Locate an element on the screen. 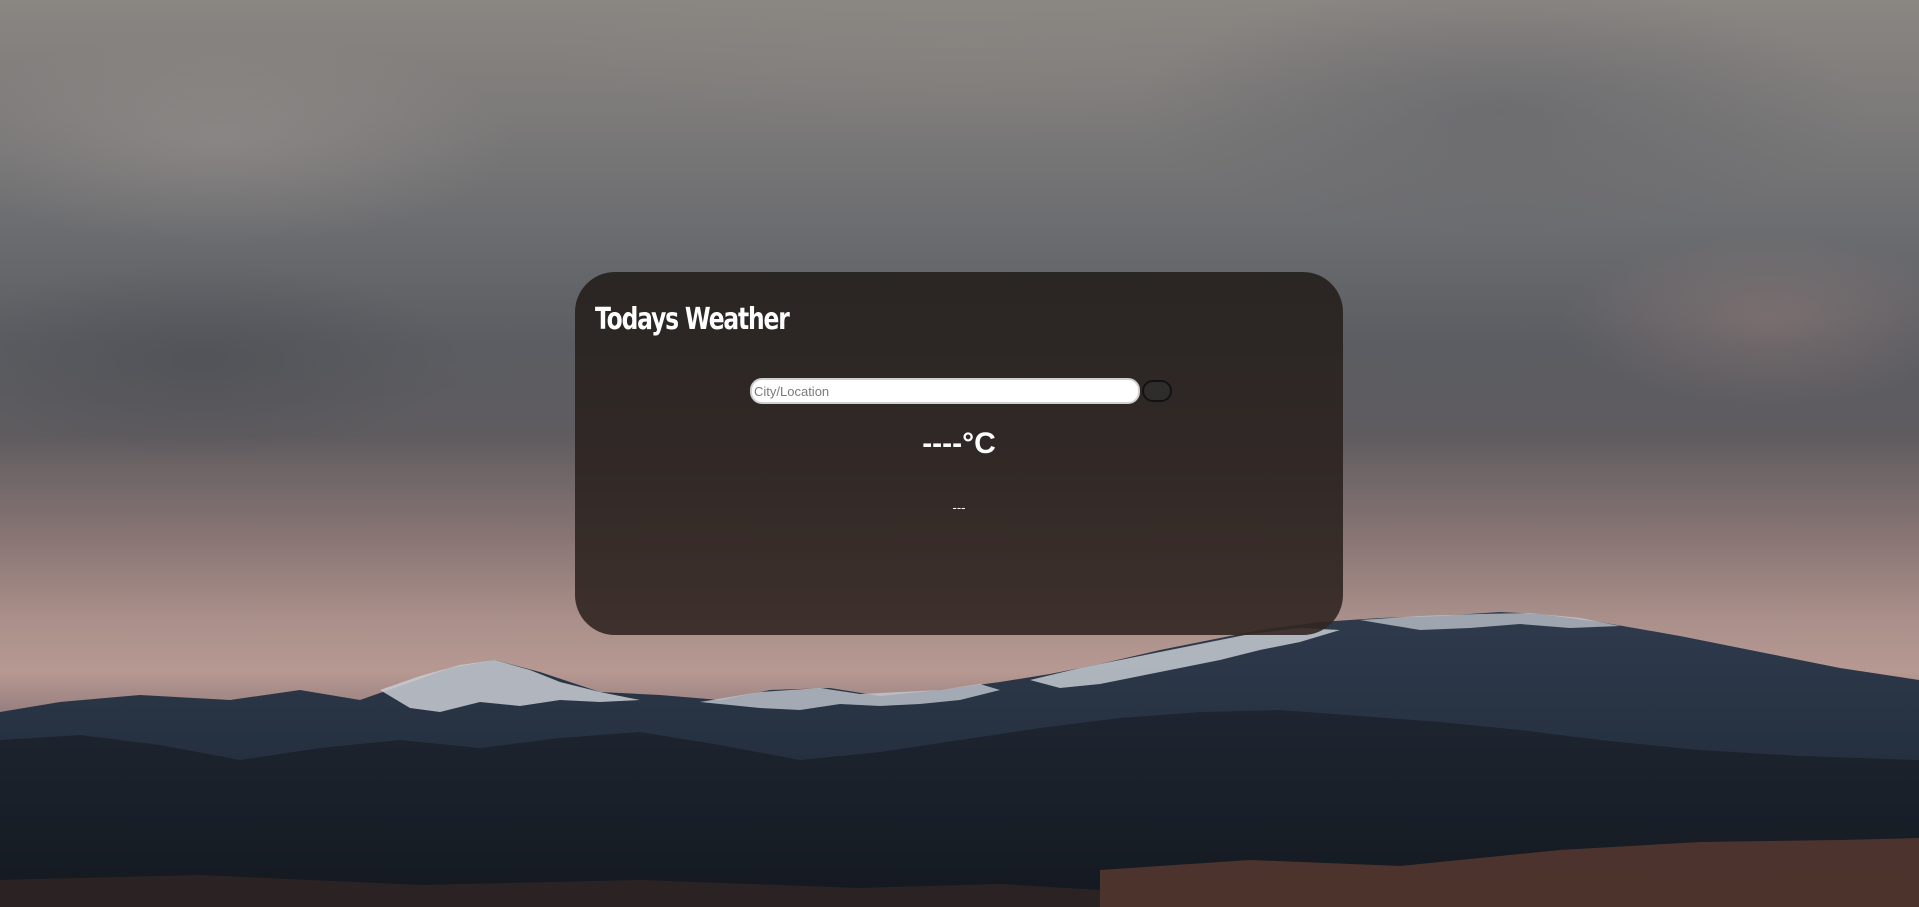 The height and width of the screenshot is (907, 1919). search-bar is located at coordinates (961, 391).